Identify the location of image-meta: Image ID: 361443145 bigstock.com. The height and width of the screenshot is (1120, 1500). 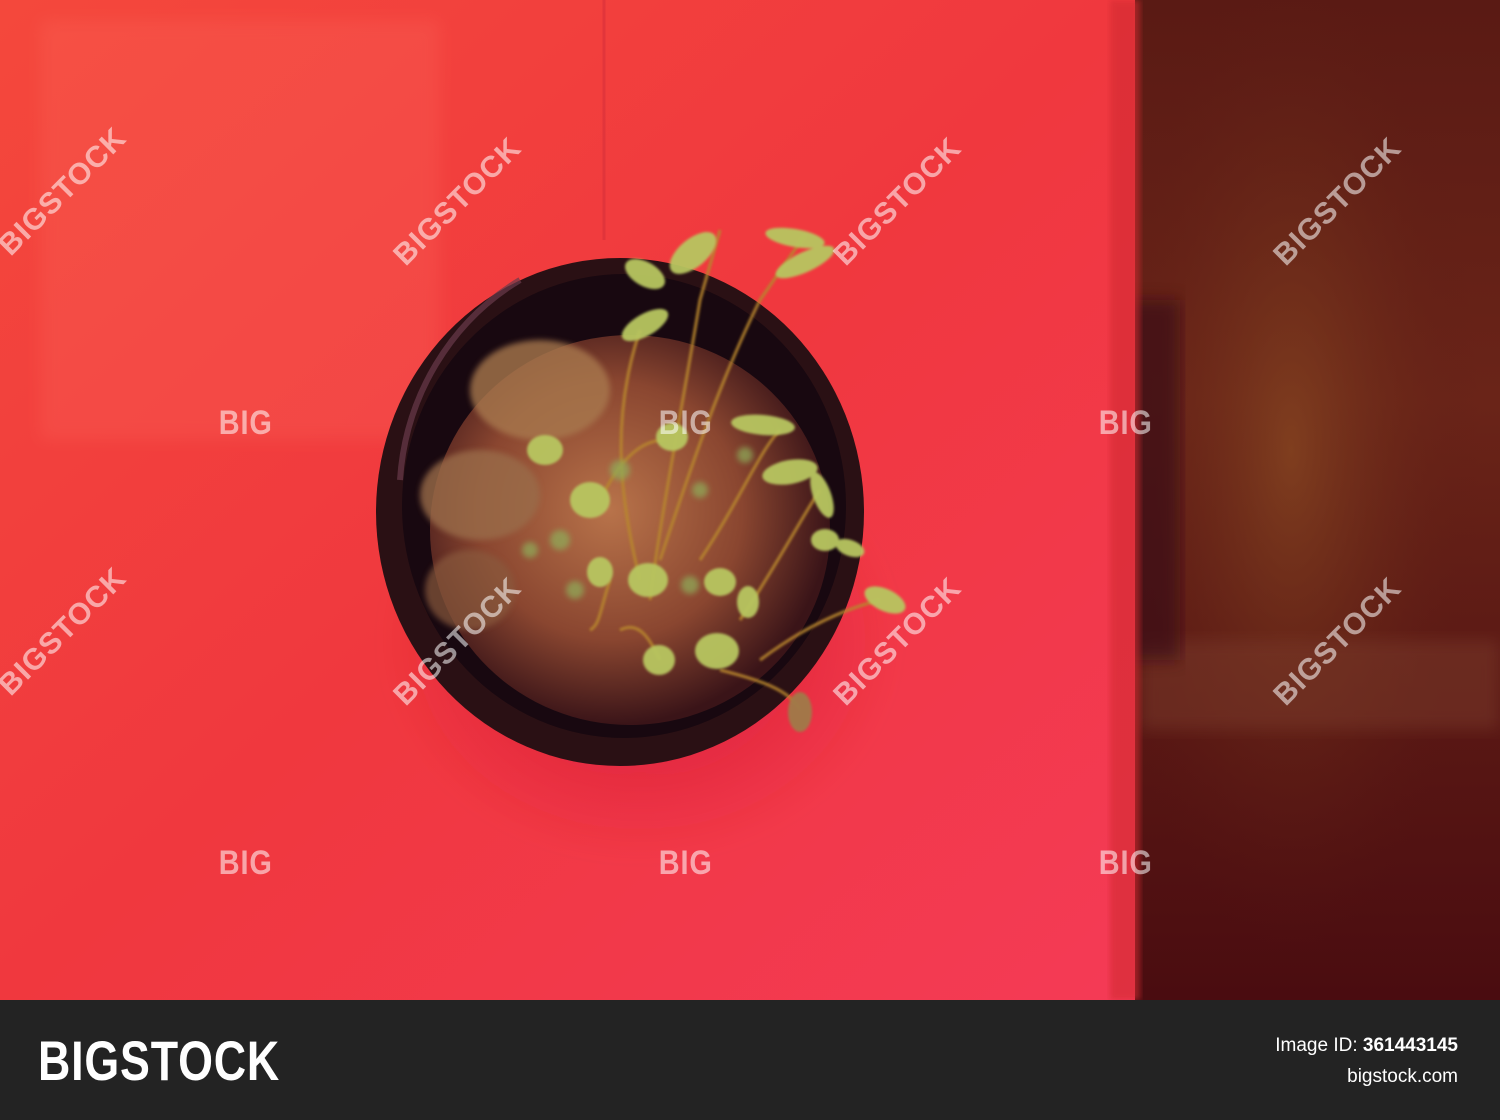
(1366, 1061).